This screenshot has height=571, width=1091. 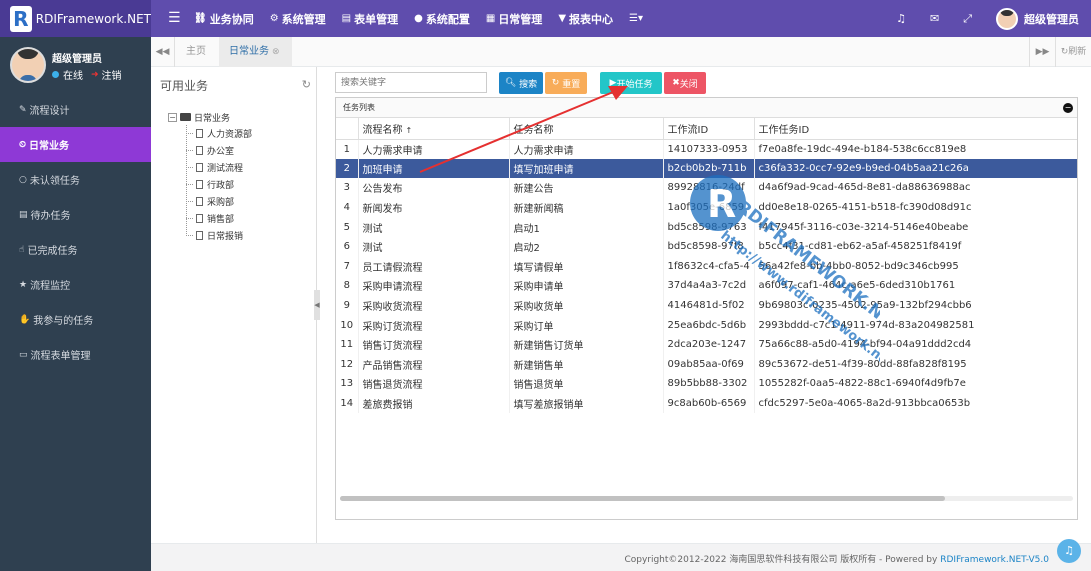 What do you see at coordinates (75, 249) in the screenshot?
I see `sidebar-item-5: ☝ 已完成任务` at bounding box center [75, 249].